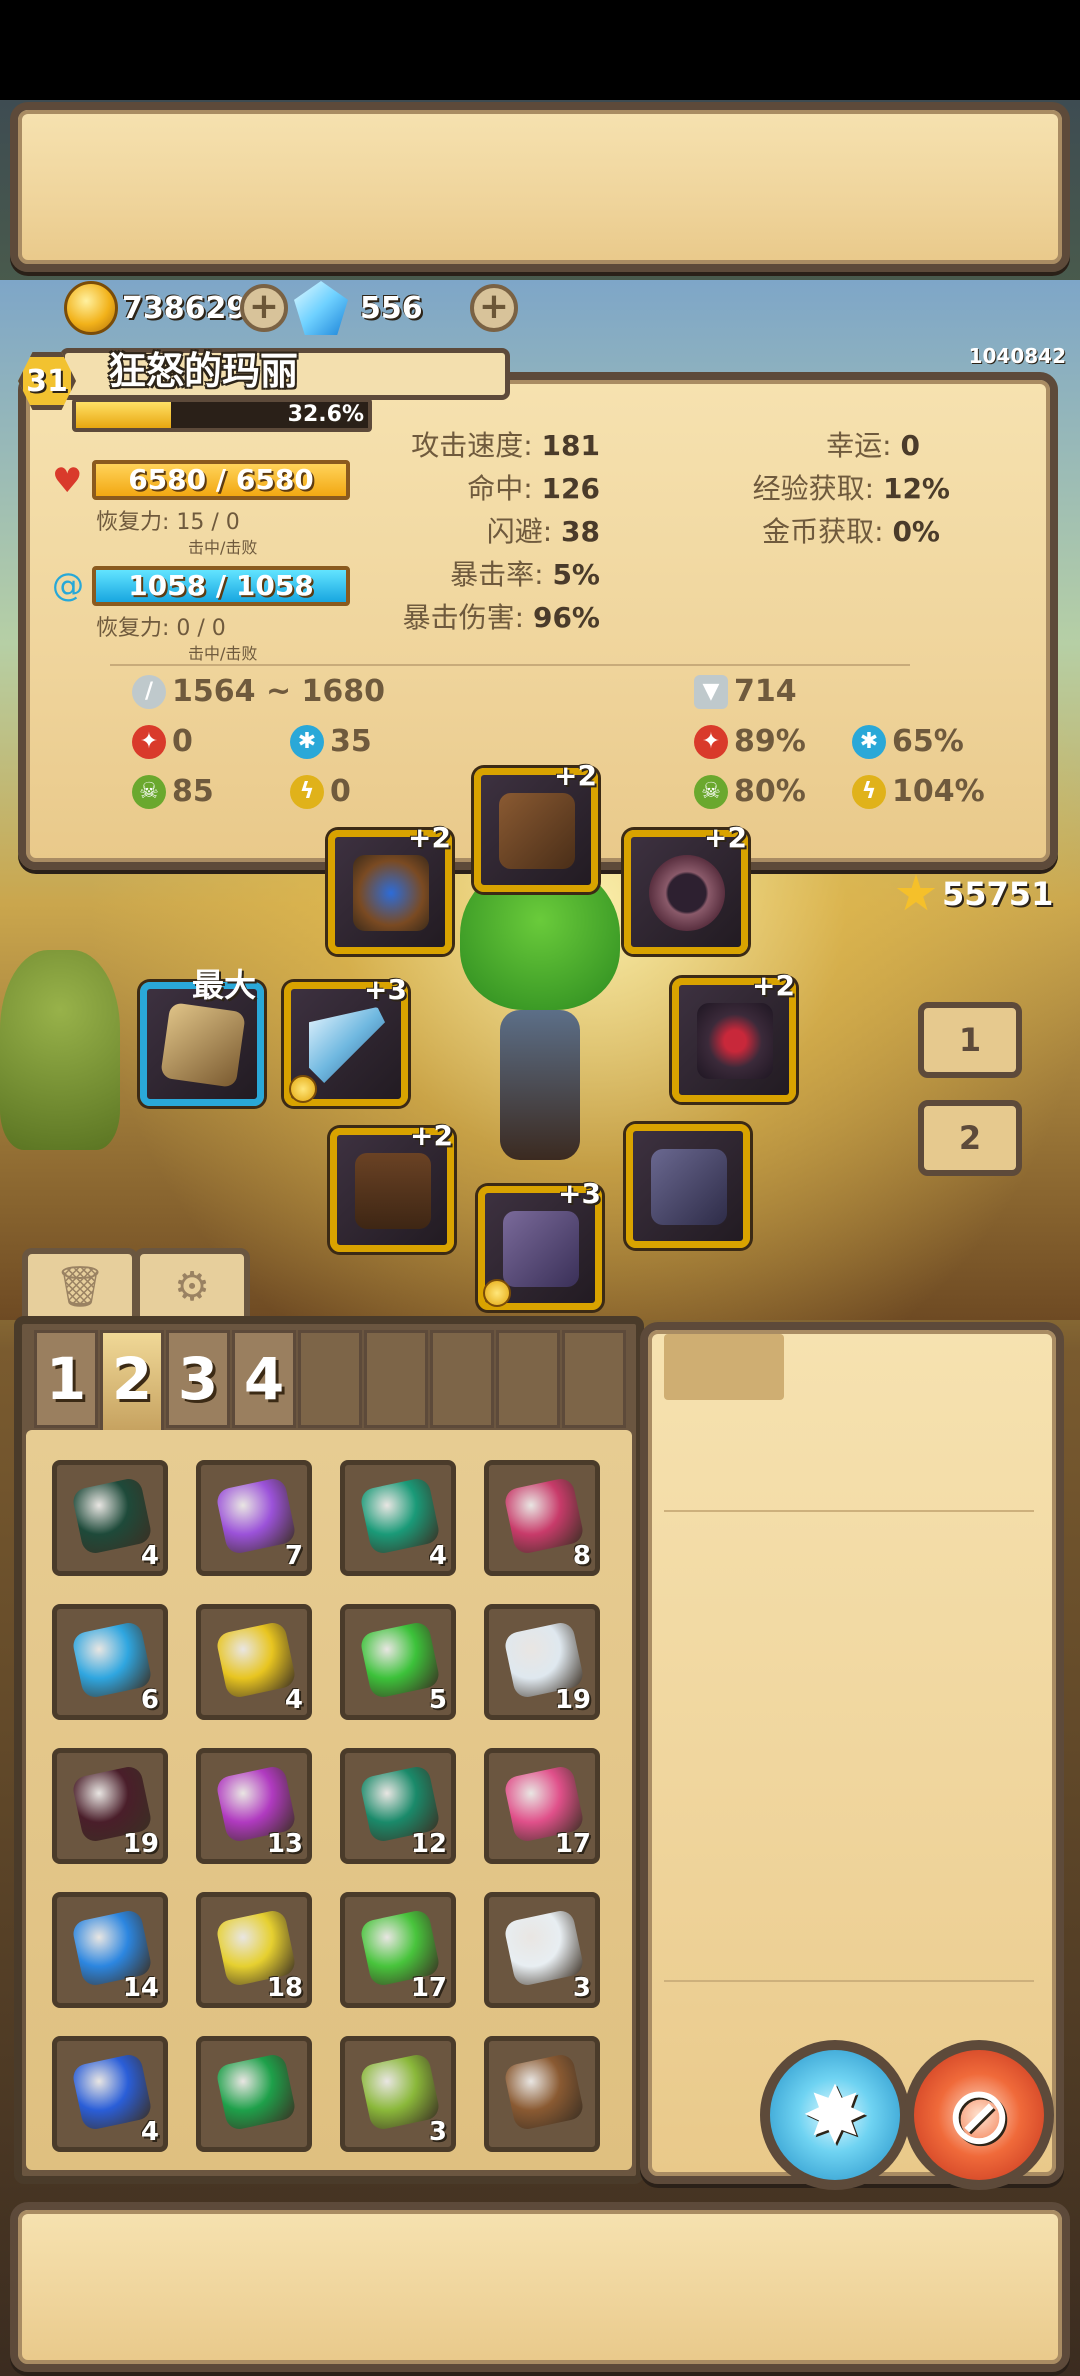 This screenshot has width=1080, height=2376. What do you see at coordinates (321, 308) in the screenshot?
I see `diamond-icon` at bounding box center [321, 308].